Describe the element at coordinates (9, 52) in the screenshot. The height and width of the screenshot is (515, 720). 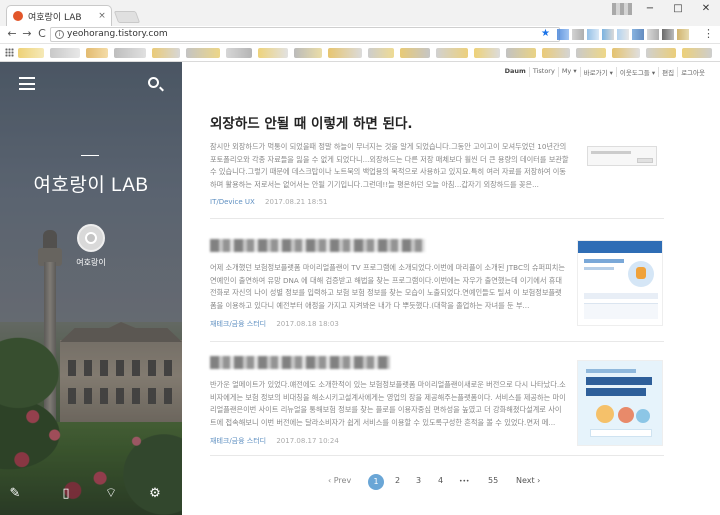
I see `apps-icon` at that location.